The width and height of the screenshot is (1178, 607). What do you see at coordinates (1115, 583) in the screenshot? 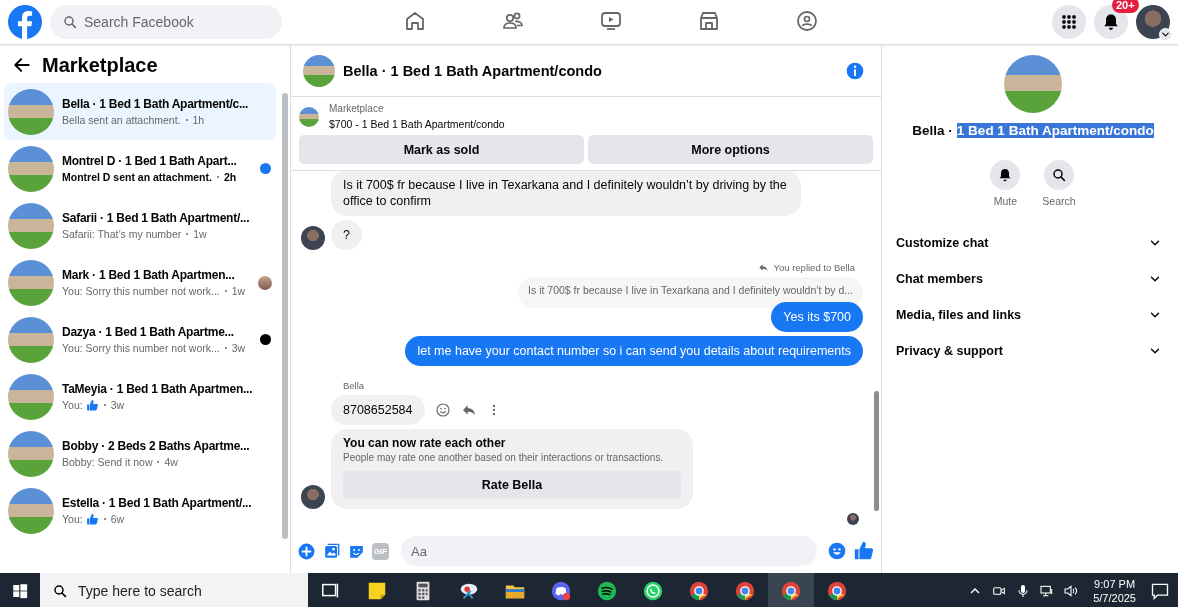
I see `clock-time: 9:07 PM` at bounding box center [1115, 583].